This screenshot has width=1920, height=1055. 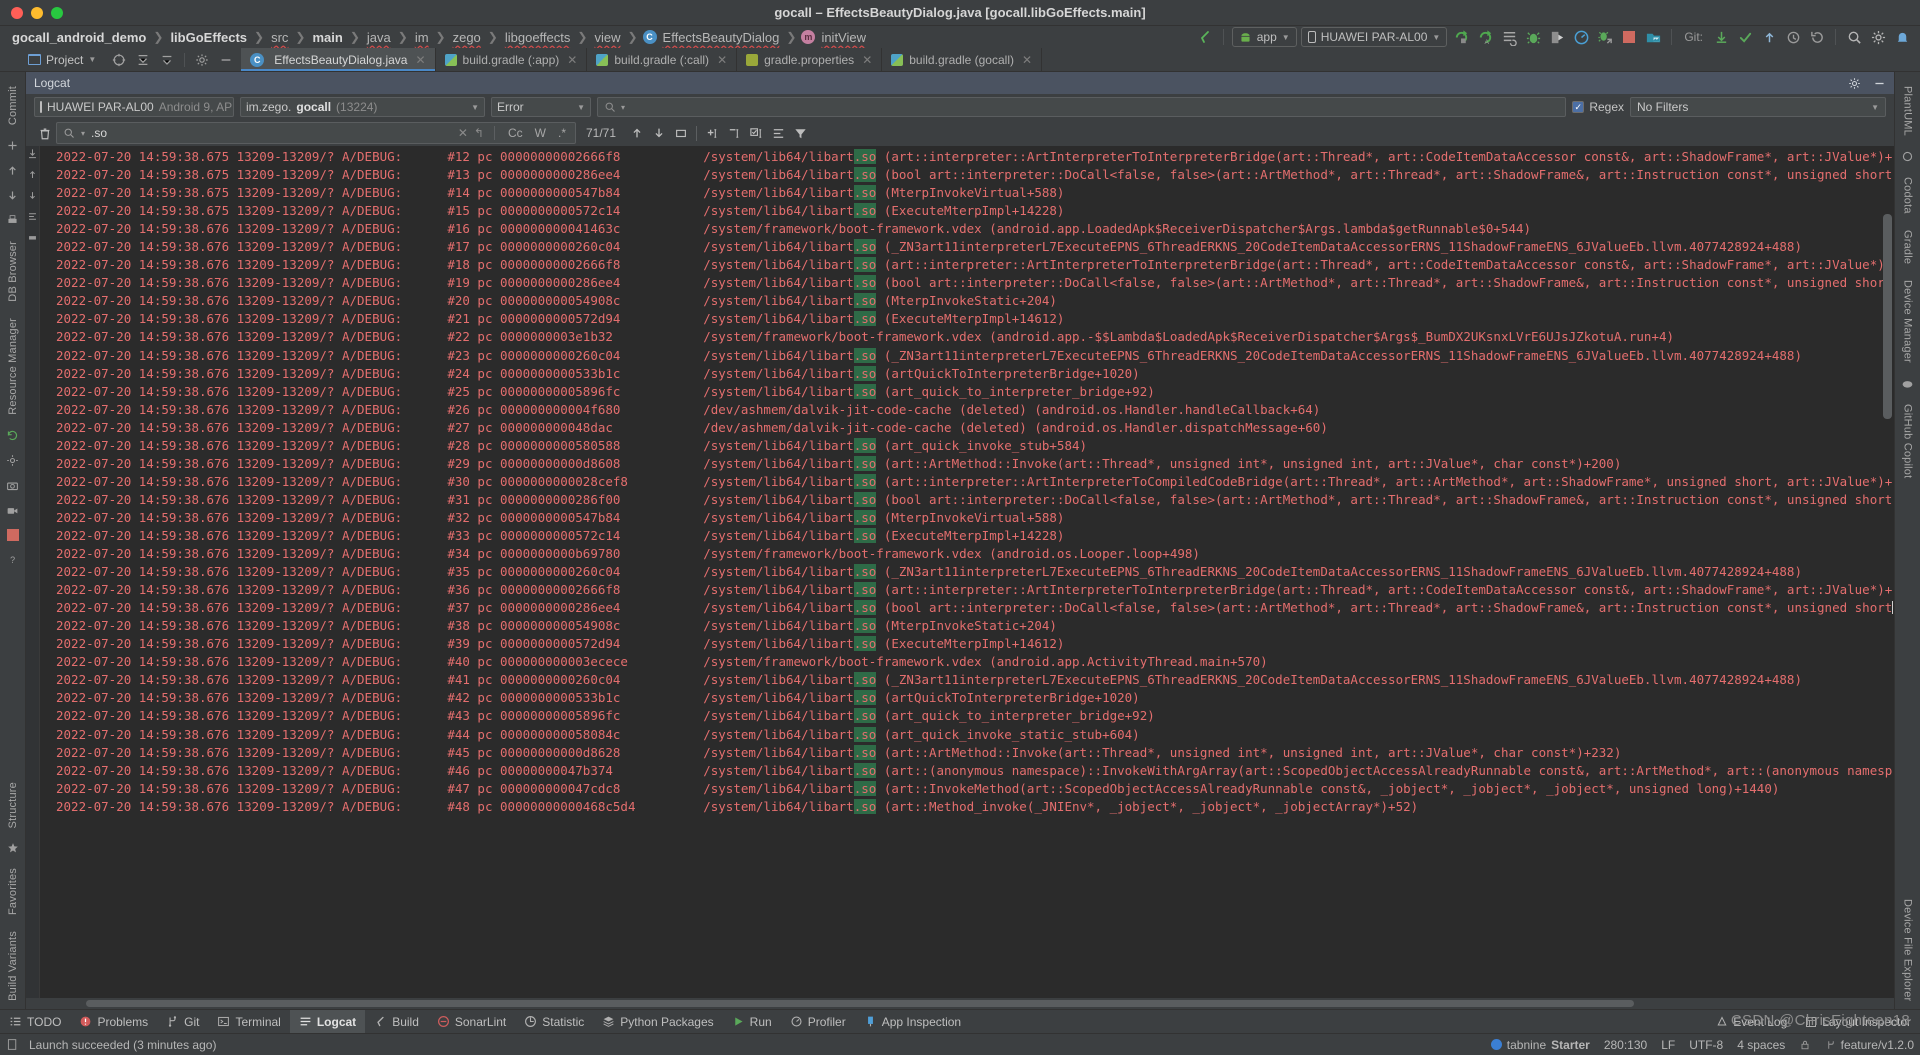 I want to click on whole-words-toggle: W, so click(x=540, y=133).